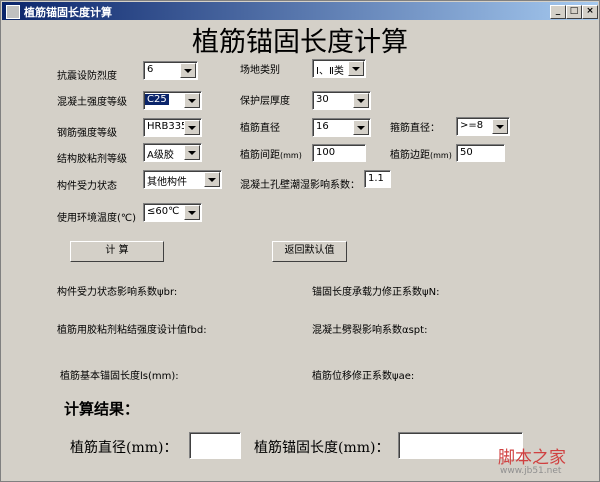 This screenshot has height=482, width=600. What do you see at coordinates (415, 128) in the screenshot?
I see `stirrup-dia-label: 箍筋直径：` at bounding box center [415, 128].